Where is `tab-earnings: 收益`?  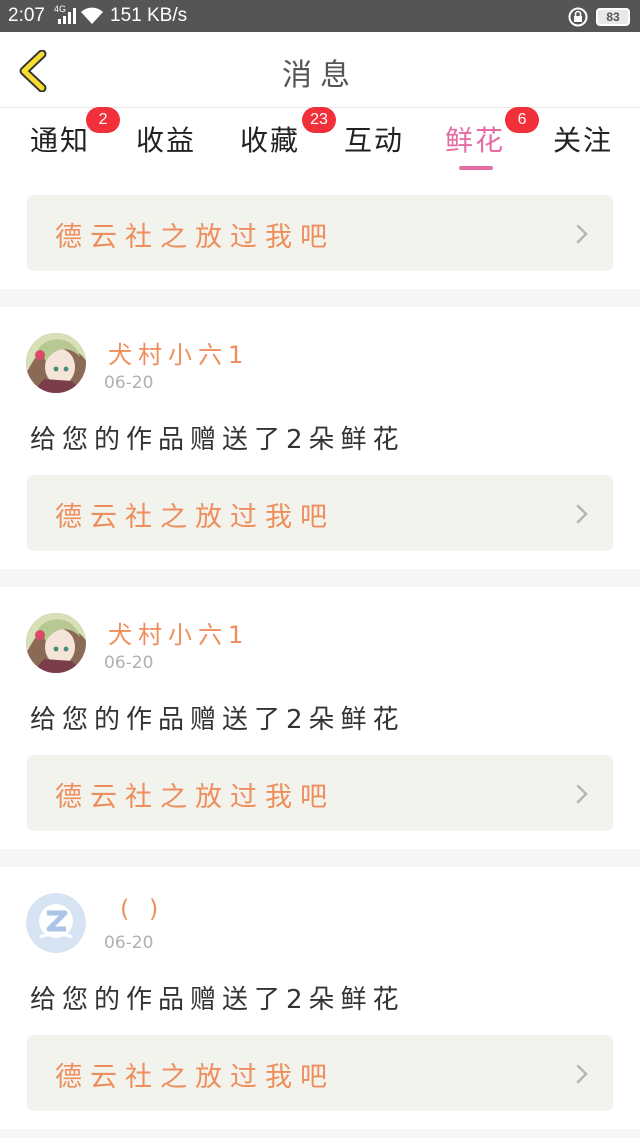 tab-earnings: 收益 is located at coordinates (166, 139).